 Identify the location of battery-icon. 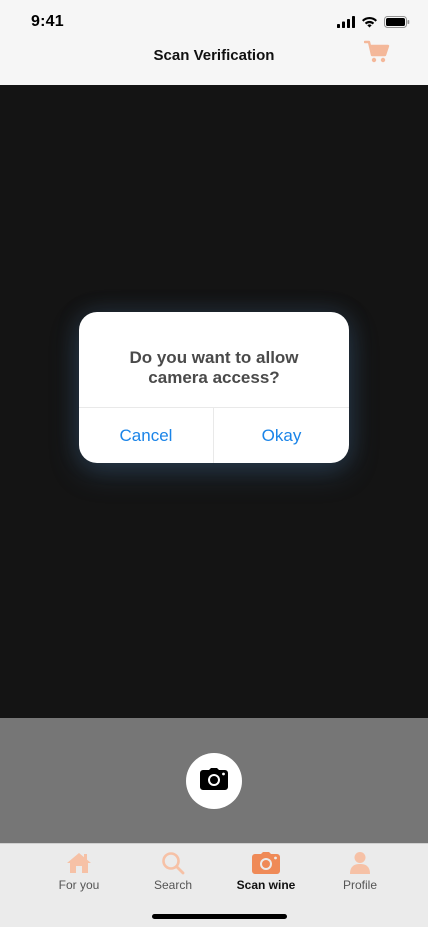
(397, 24).